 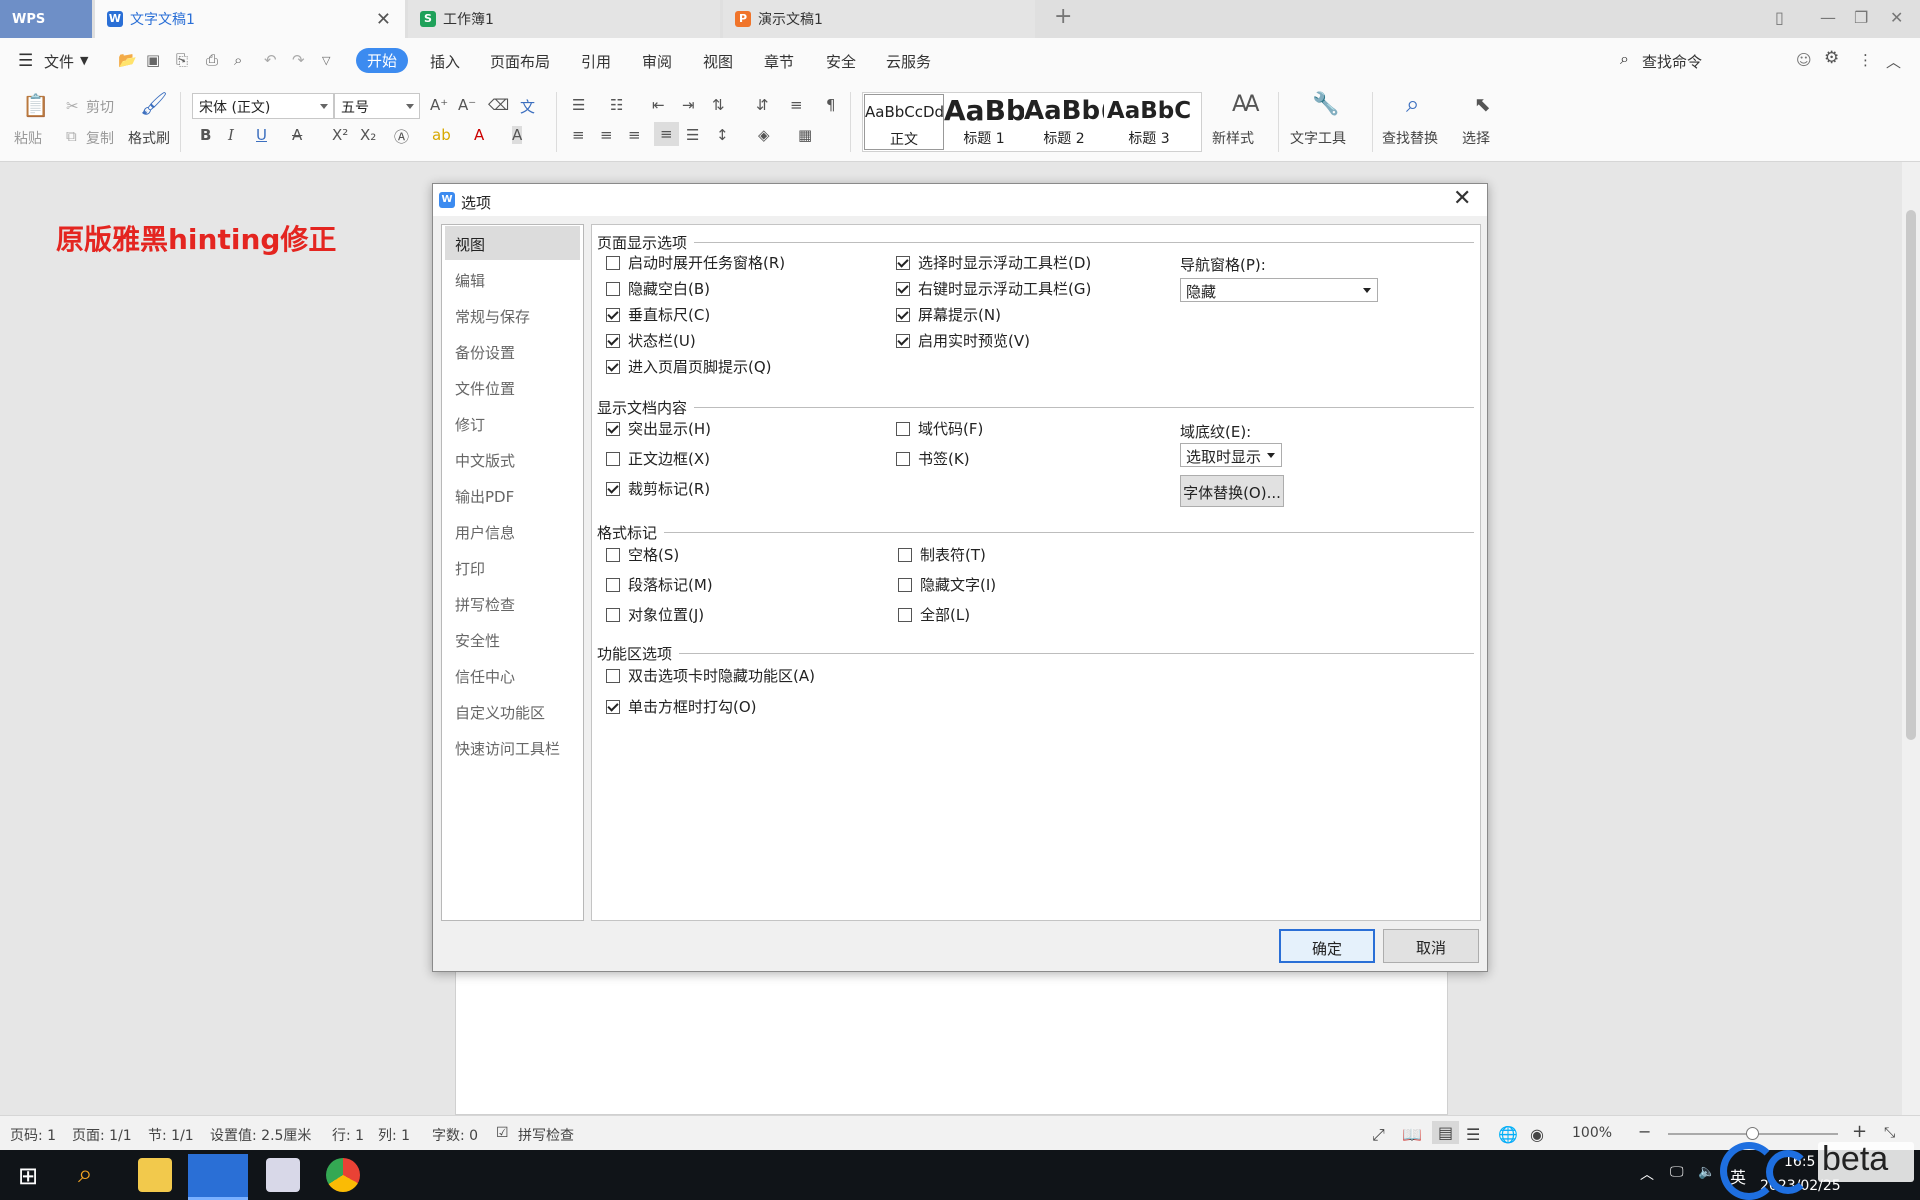 I want to click on numbering-icon: ☷, so click(x=616, y=105).